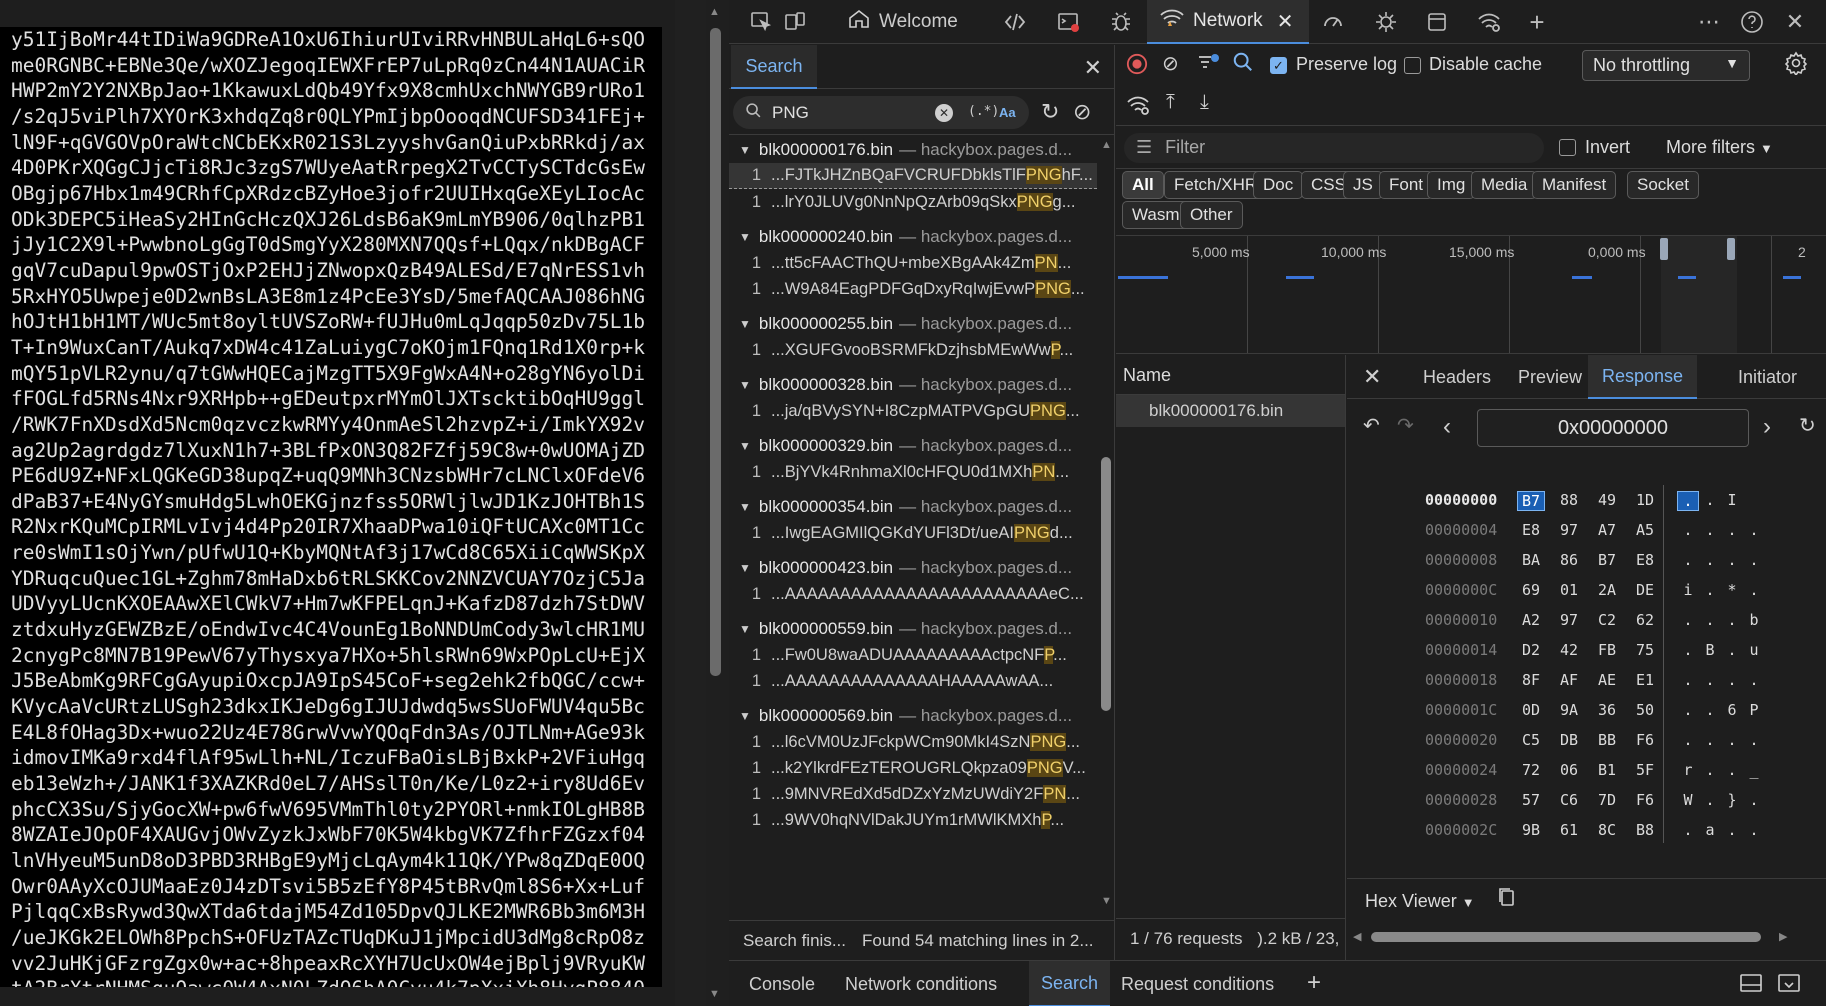 Image resolution: width=1826 pixels, height=1006 pixels. Describe the element at coordinates (714, 12) in the screenshot. I see `scroll-up-icon: ▲` at that location.